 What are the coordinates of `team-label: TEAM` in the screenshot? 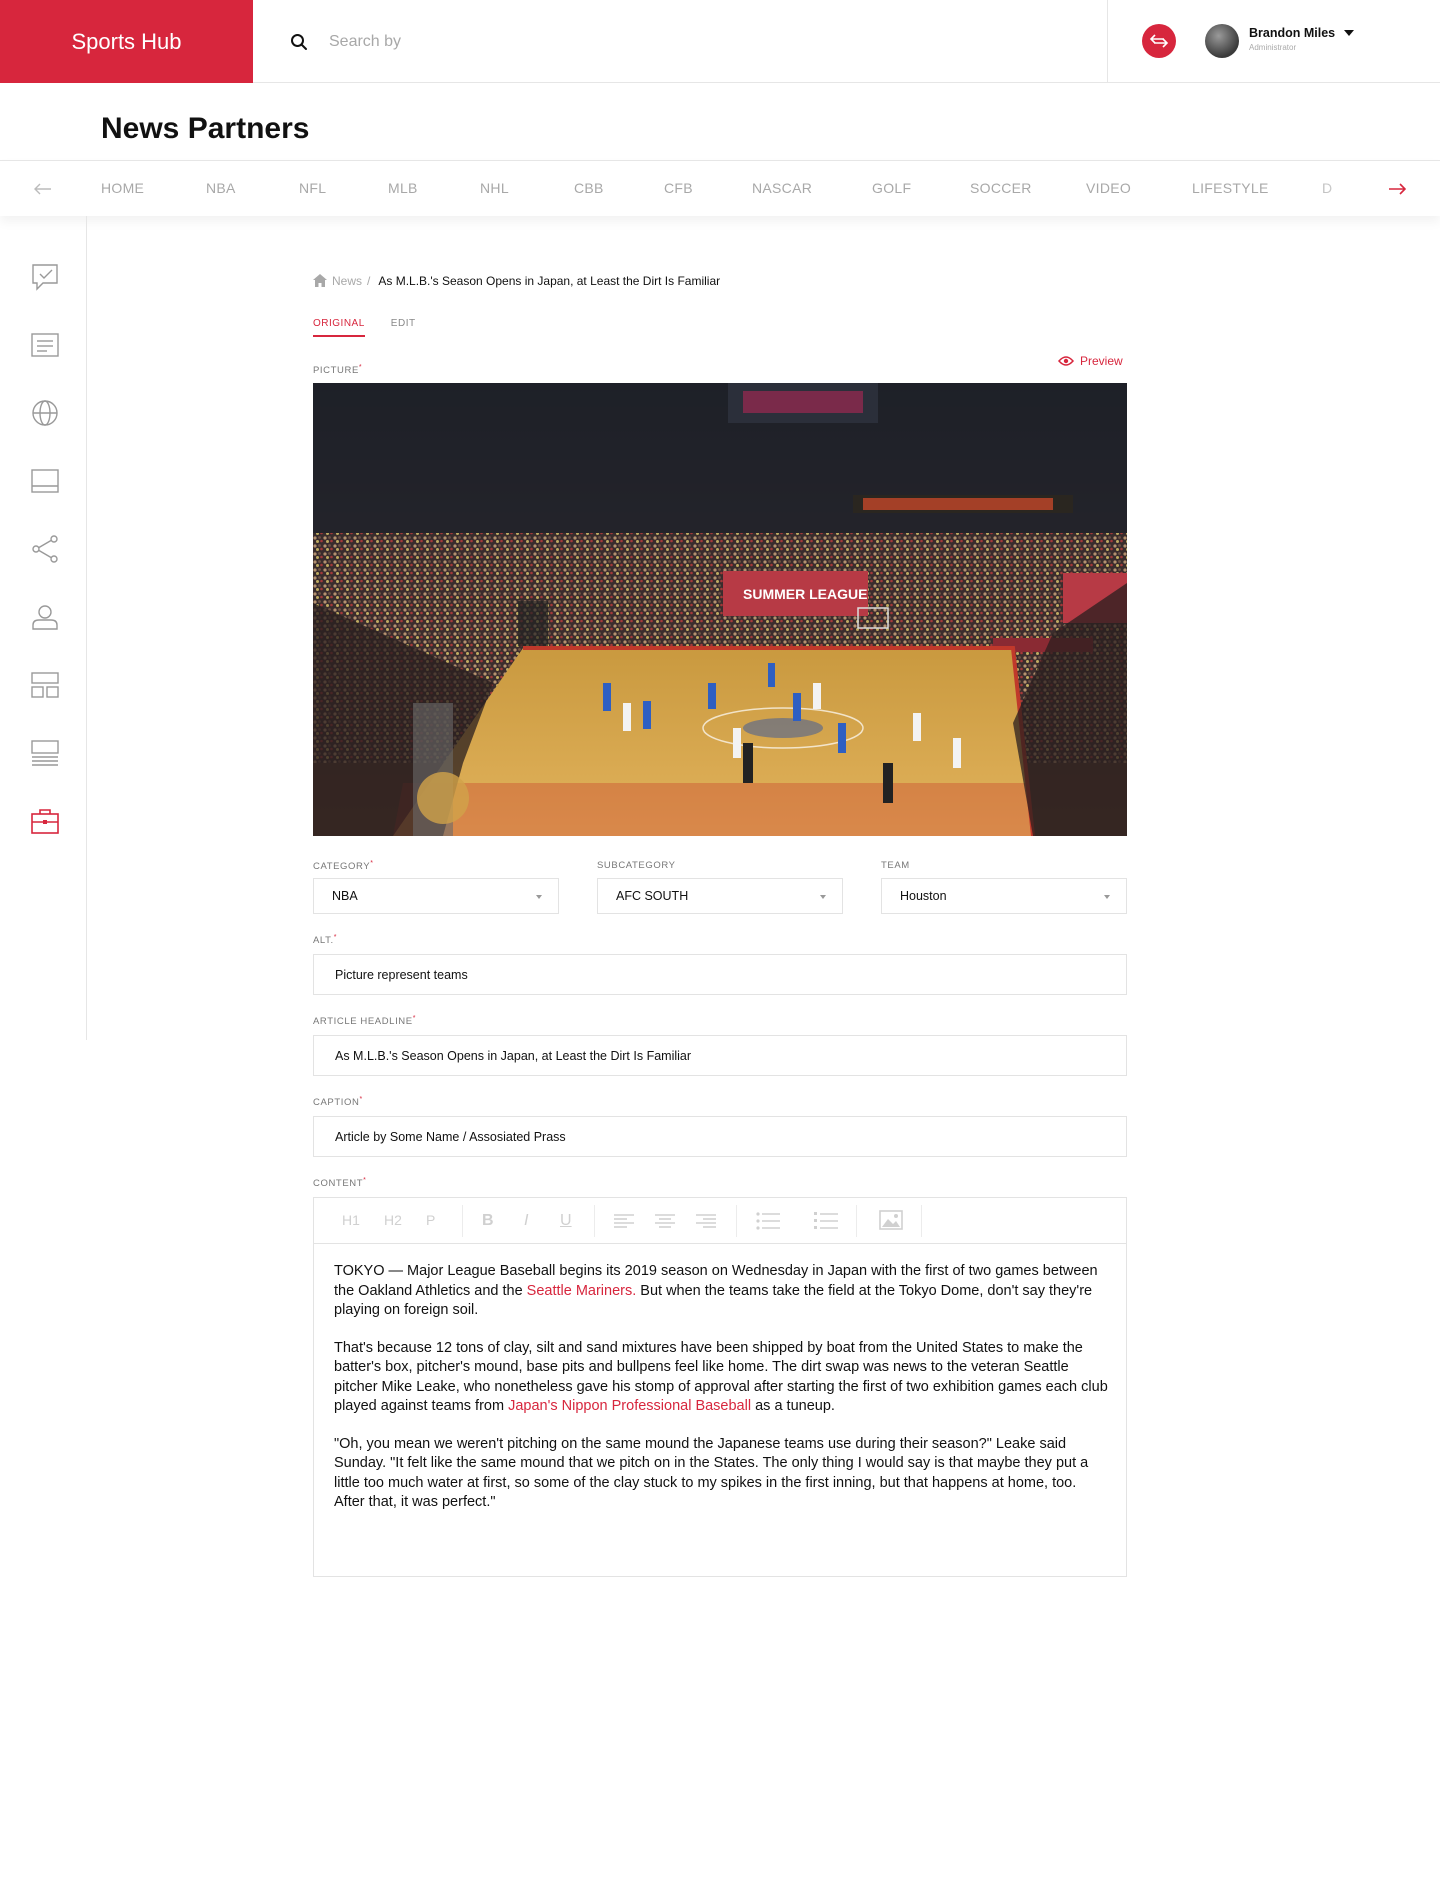 It's located at (895, 865).